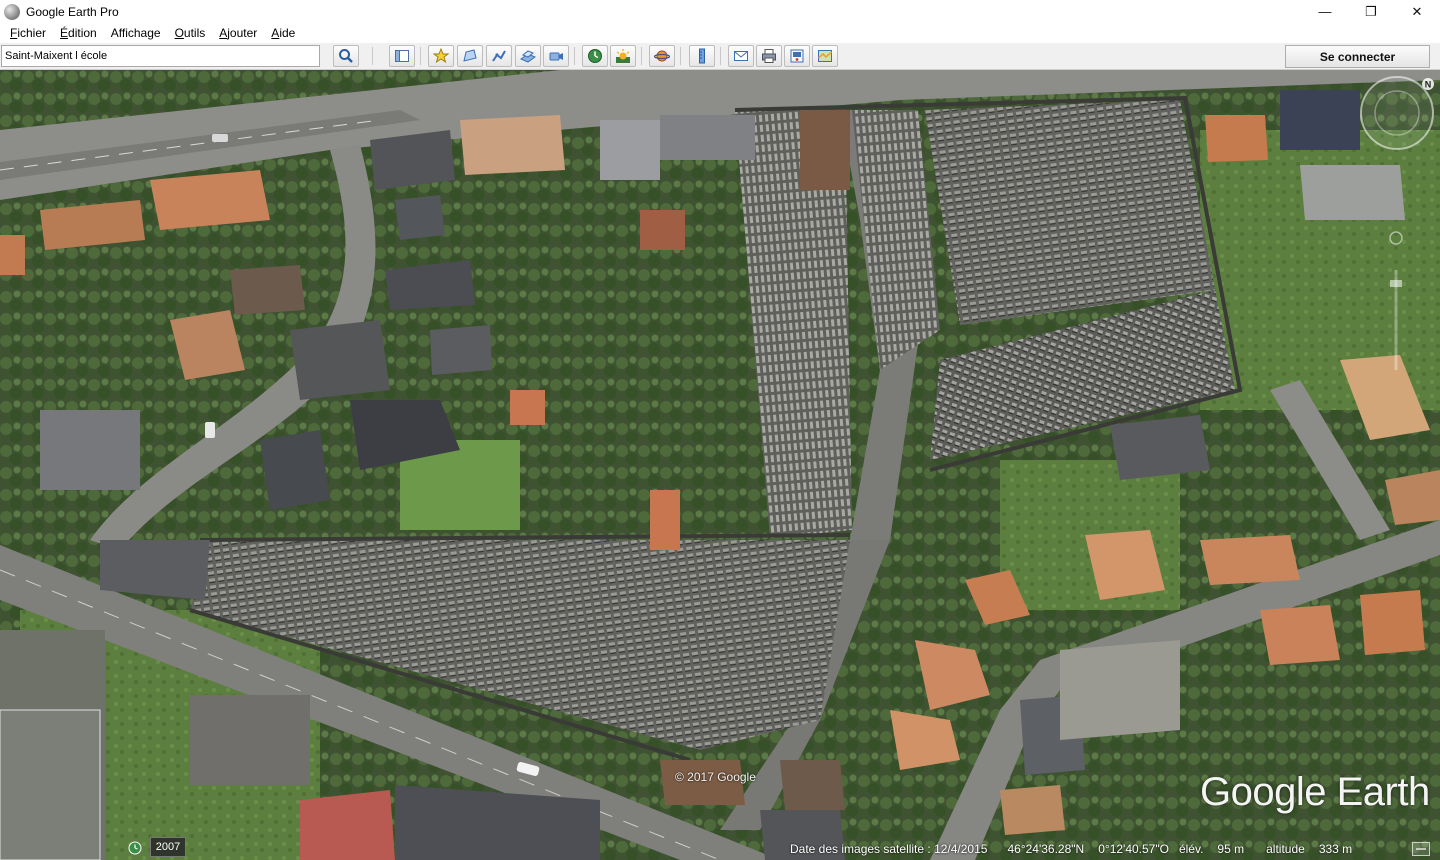  I want to click on add-placemark-icon, so click(441, 56).